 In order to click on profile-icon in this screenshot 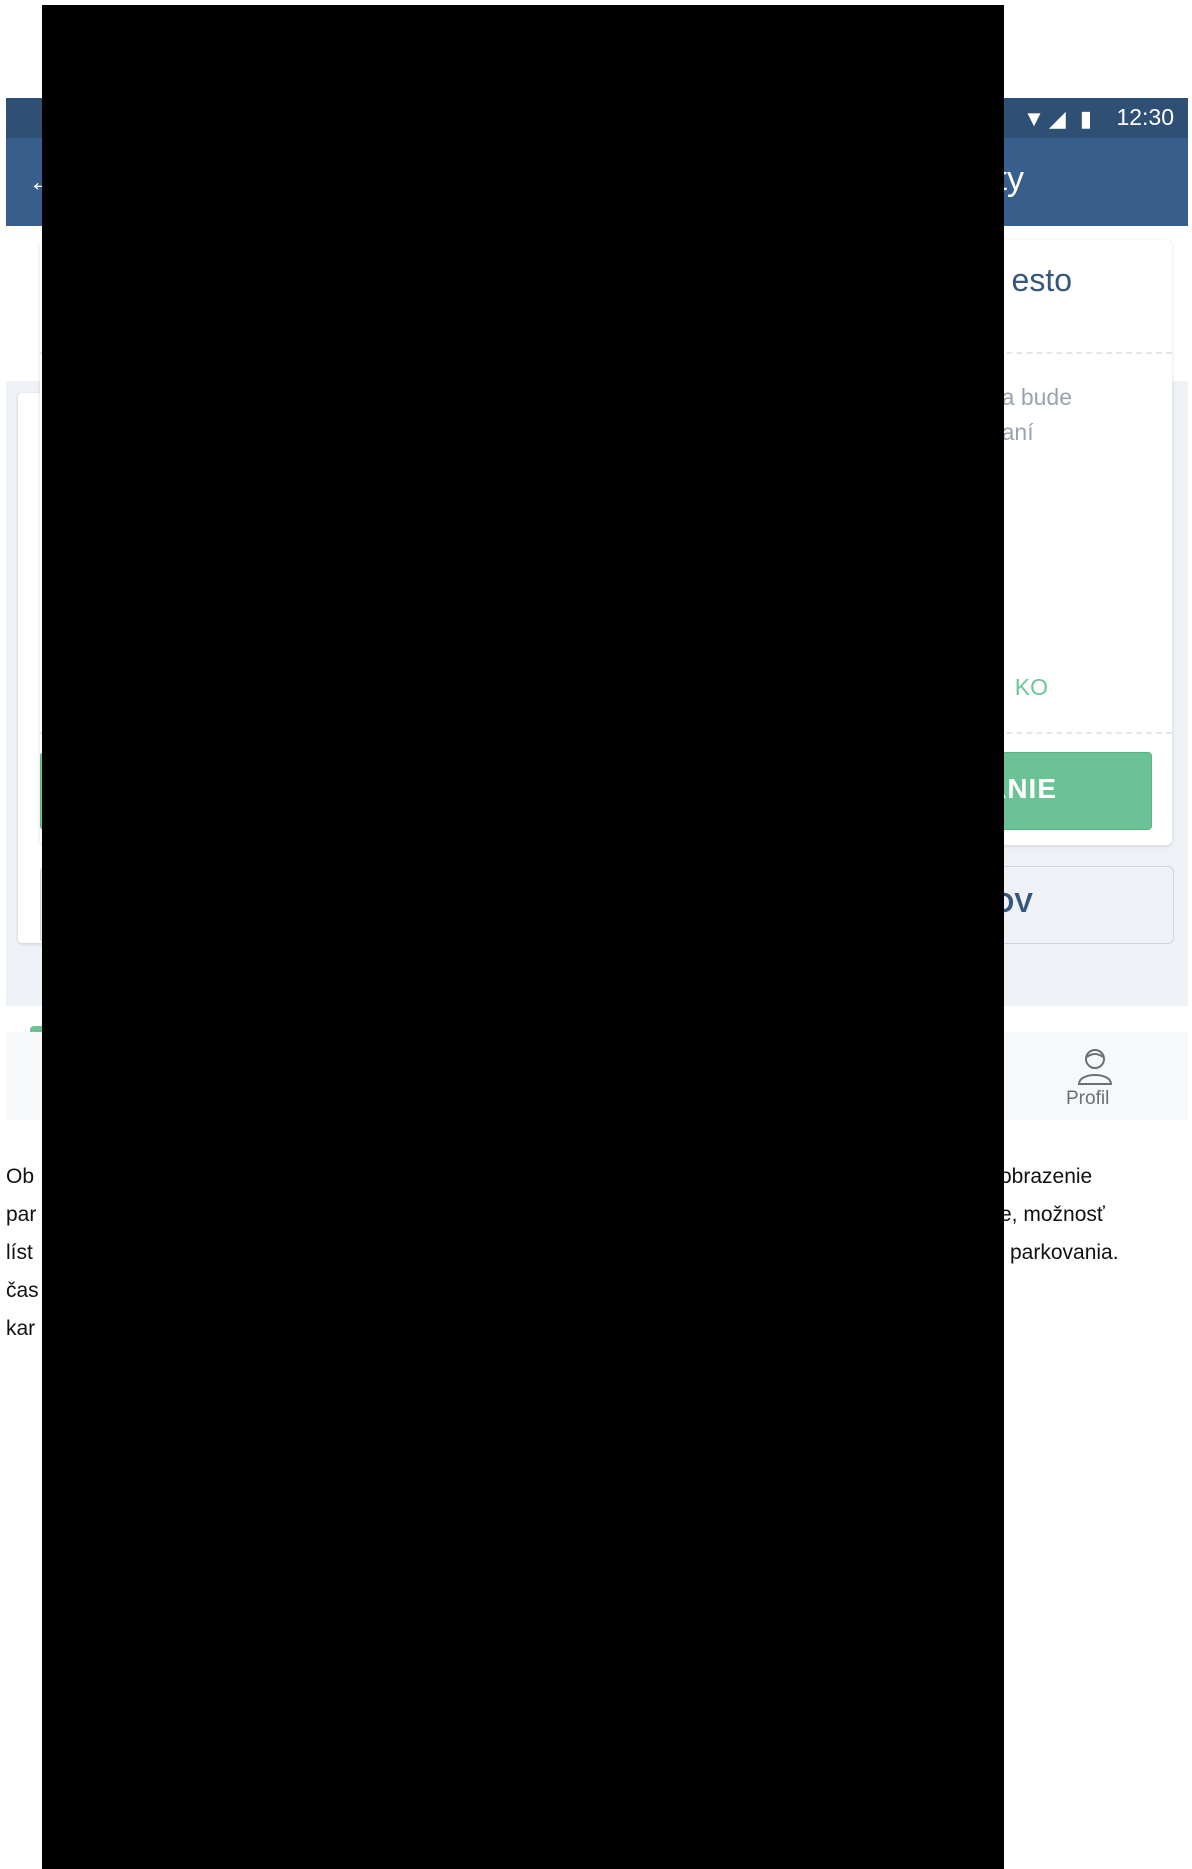, I will do `click(1095, 1066)`.